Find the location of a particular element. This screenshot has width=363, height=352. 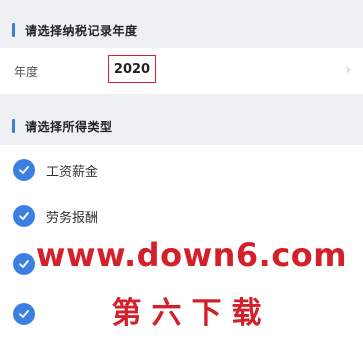

tax-year-selector-row: 年度 2020 › is located at coordinates (181, 71).